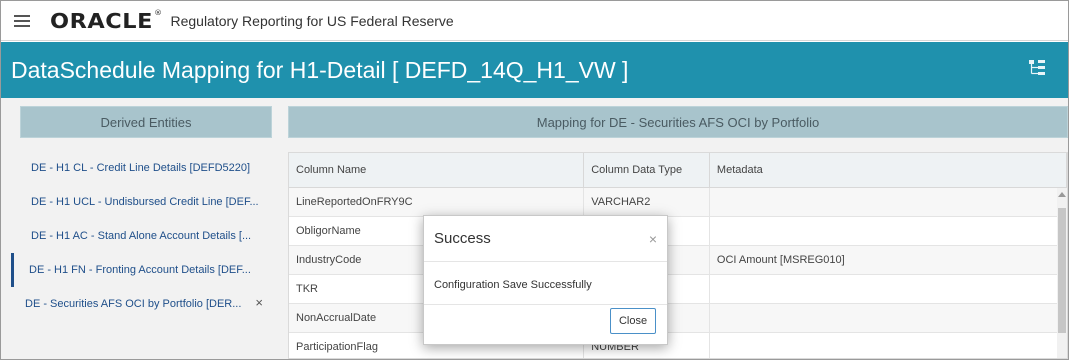 Image resolution: width=1069 pixels, height=360 pixels. I want to click on table-header: Column Name Column Data Type Metadata, so click(678, 170).